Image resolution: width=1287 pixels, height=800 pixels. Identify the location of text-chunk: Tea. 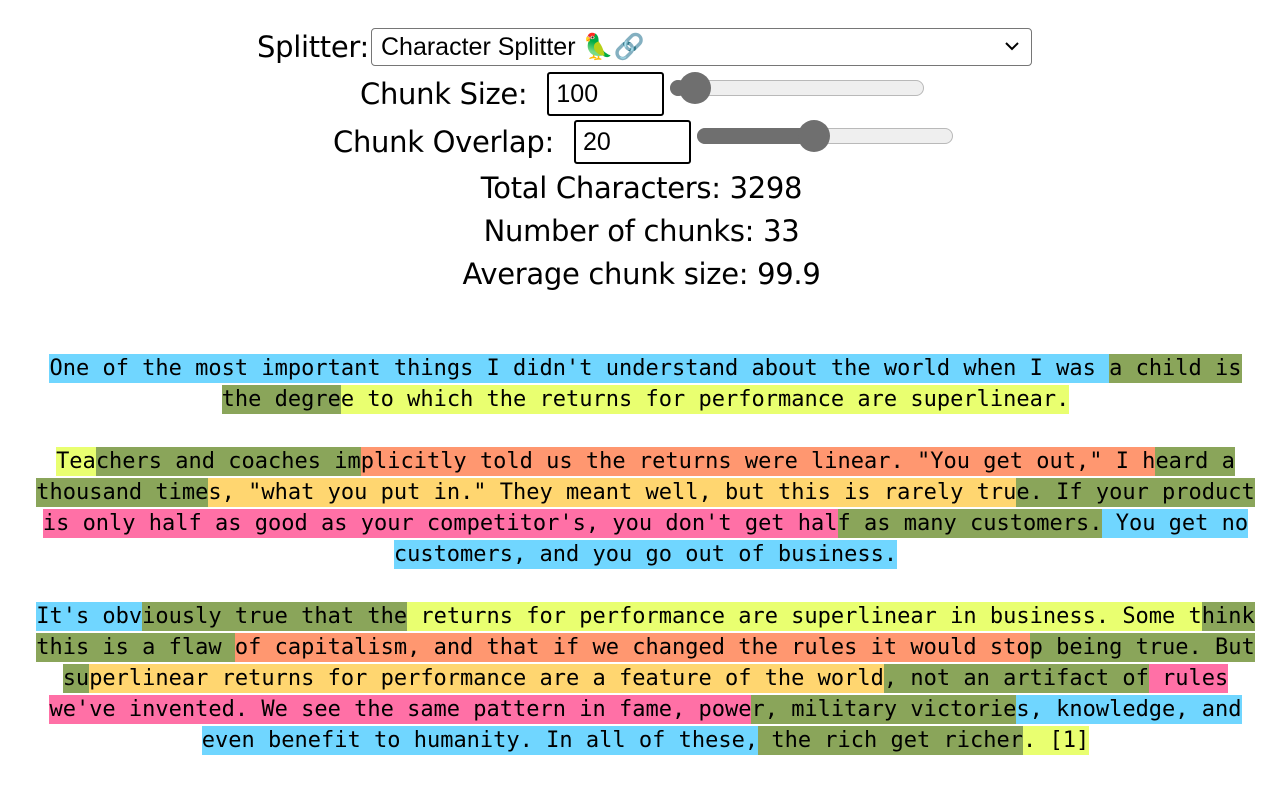
(76, 461).